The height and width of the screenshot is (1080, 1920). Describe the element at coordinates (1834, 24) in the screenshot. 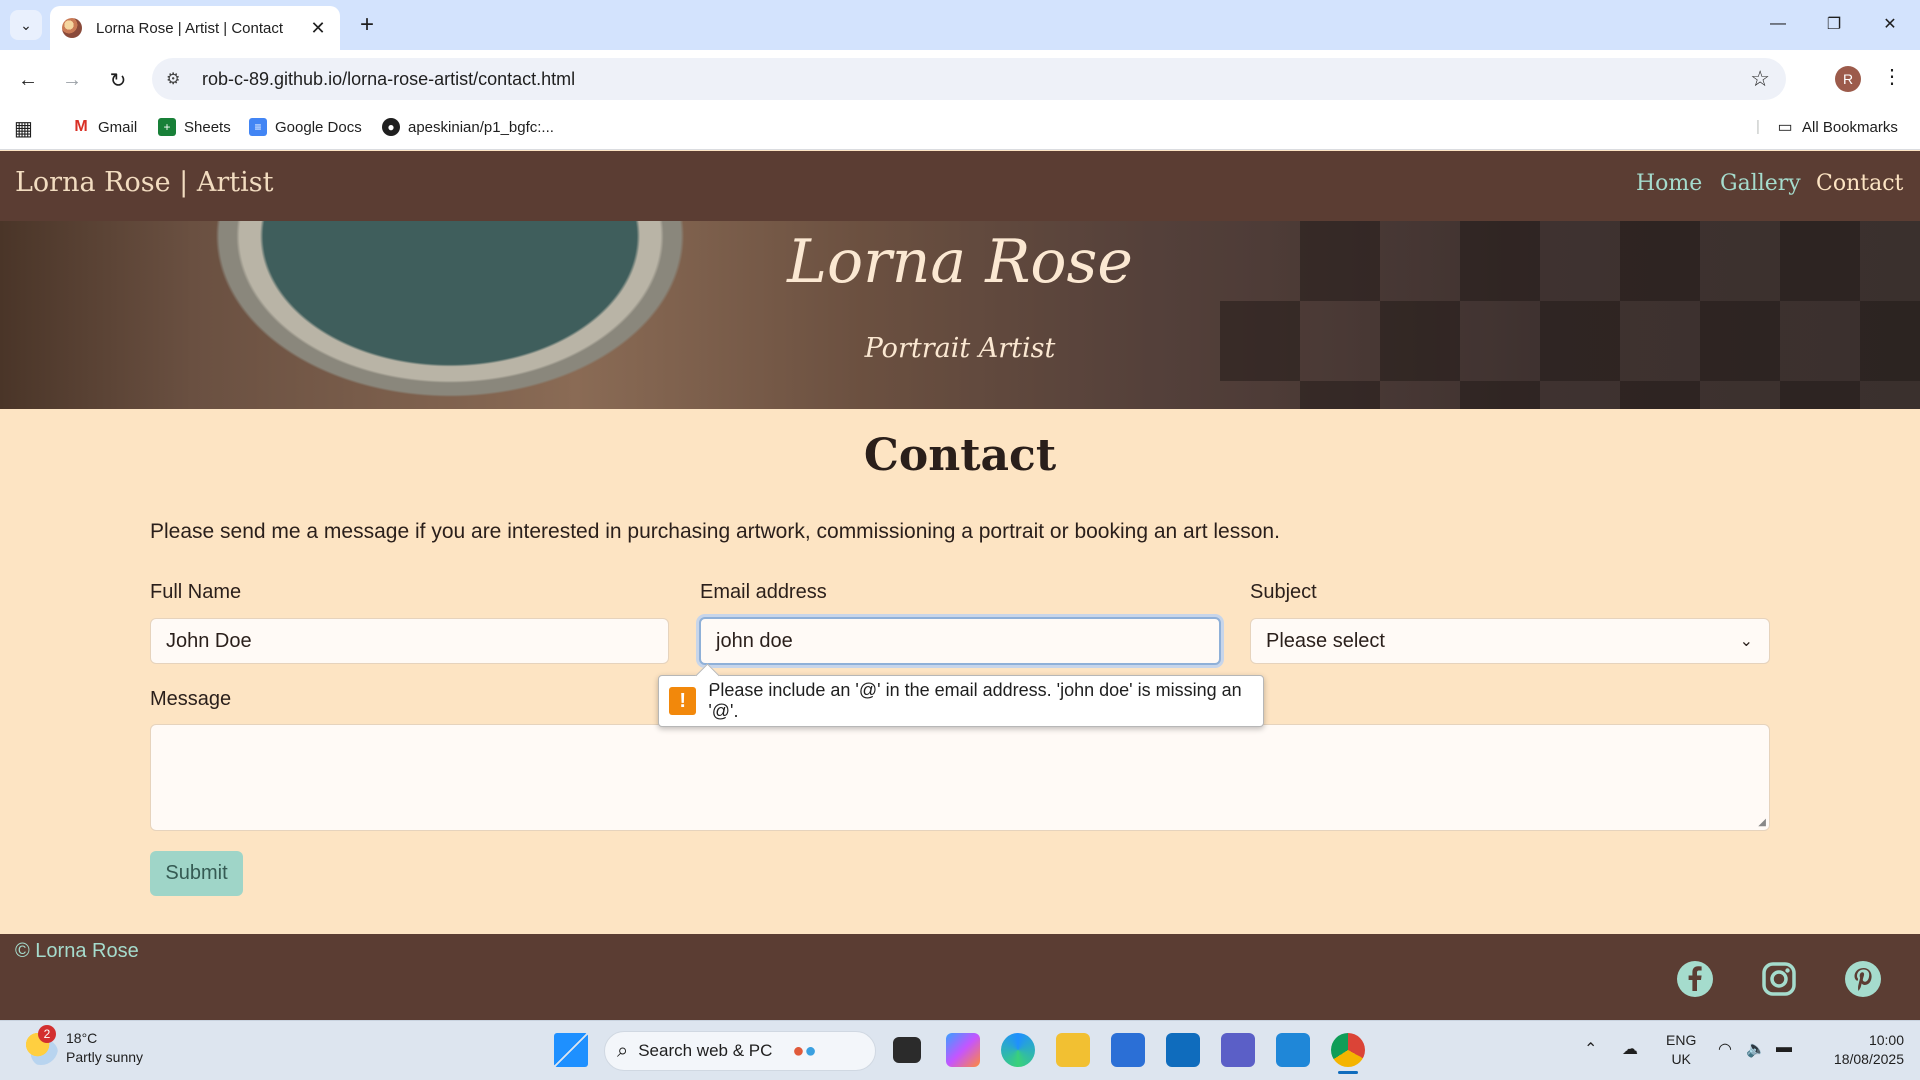

I see `restore-icon: ❐` at that location.